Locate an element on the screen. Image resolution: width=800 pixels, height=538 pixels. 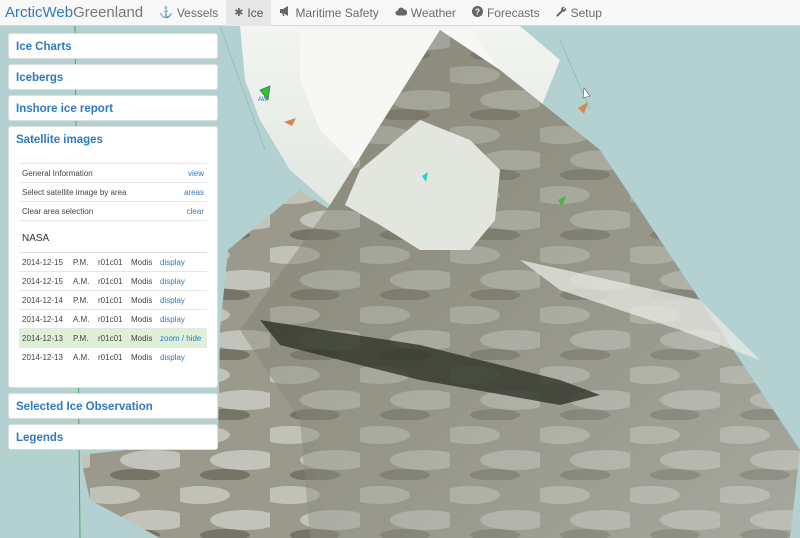
nav-weather: Weather is located at coordinates (425, 13).